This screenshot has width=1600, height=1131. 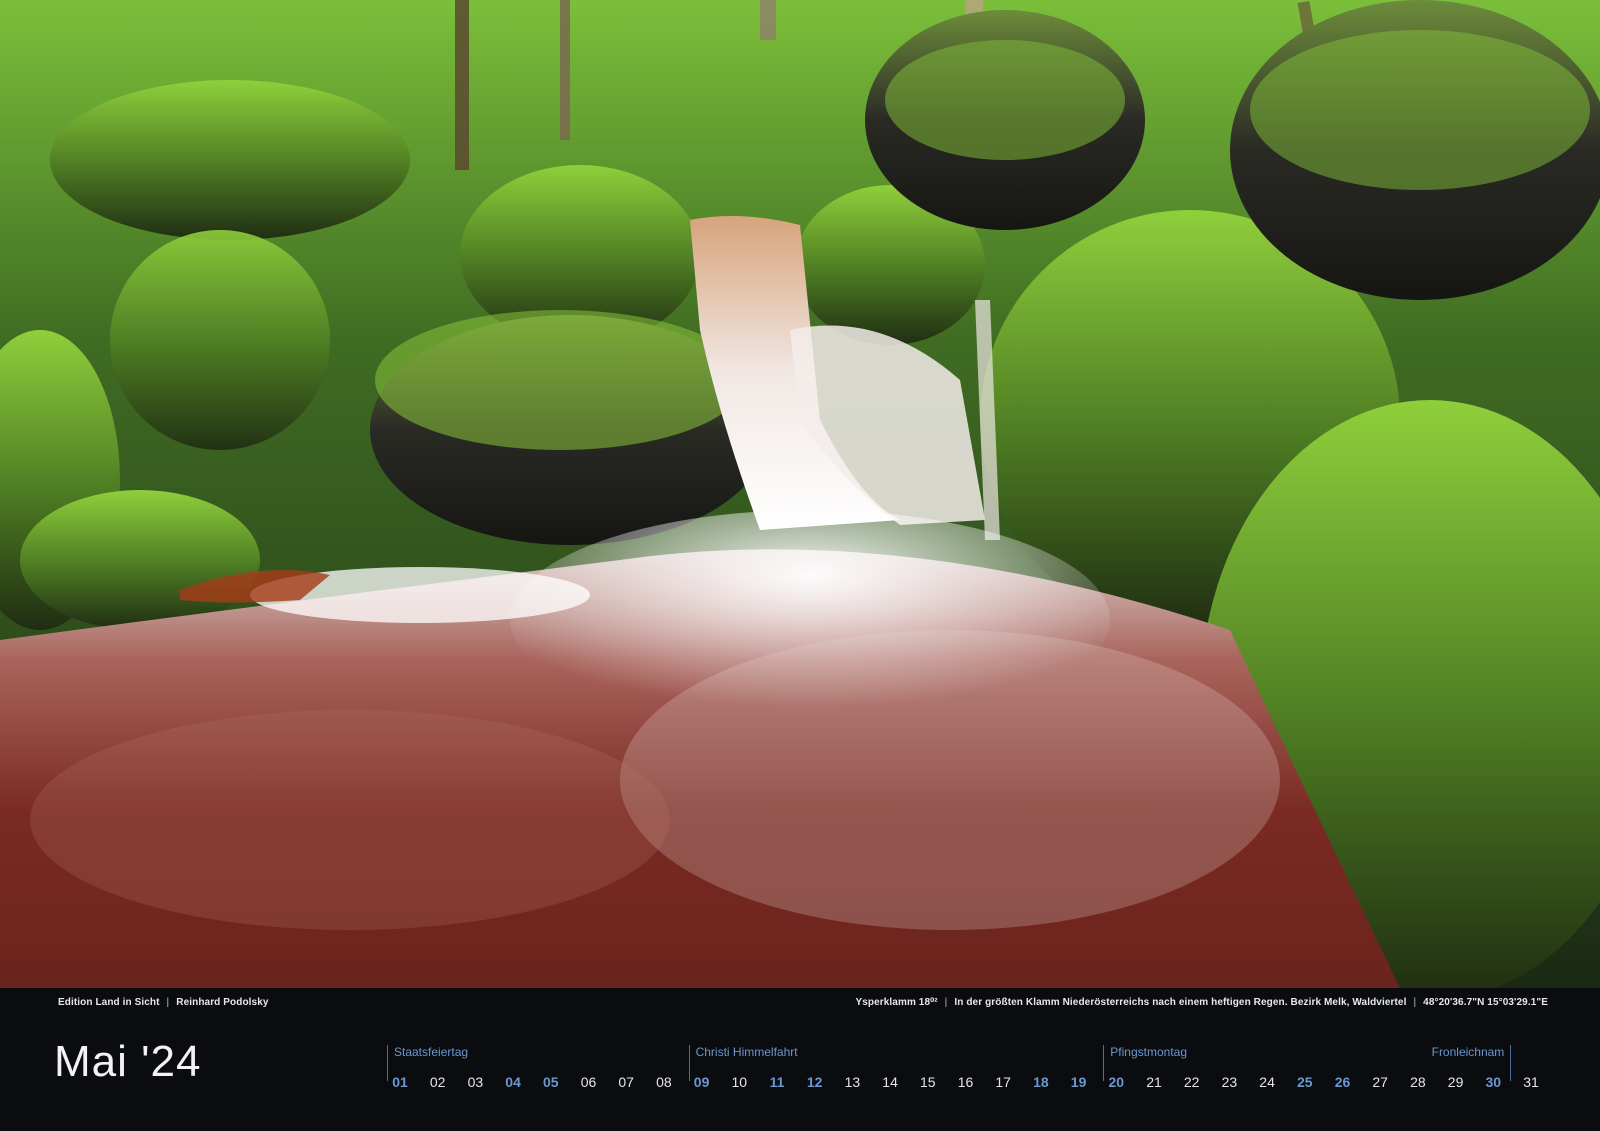 What do you see at coordinates (109, 1002) in the screenshot?
I see `edition-name: Edition Land in Sicht` at bounding box center [109, 1002].